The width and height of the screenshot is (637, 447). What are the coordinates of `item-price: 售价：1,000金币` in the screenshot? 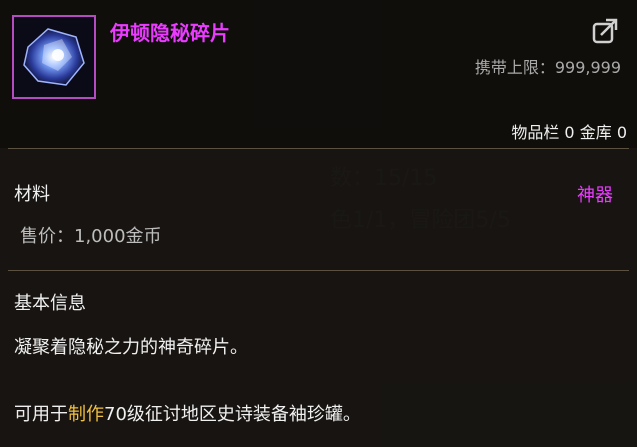 It's located at (91, 235).